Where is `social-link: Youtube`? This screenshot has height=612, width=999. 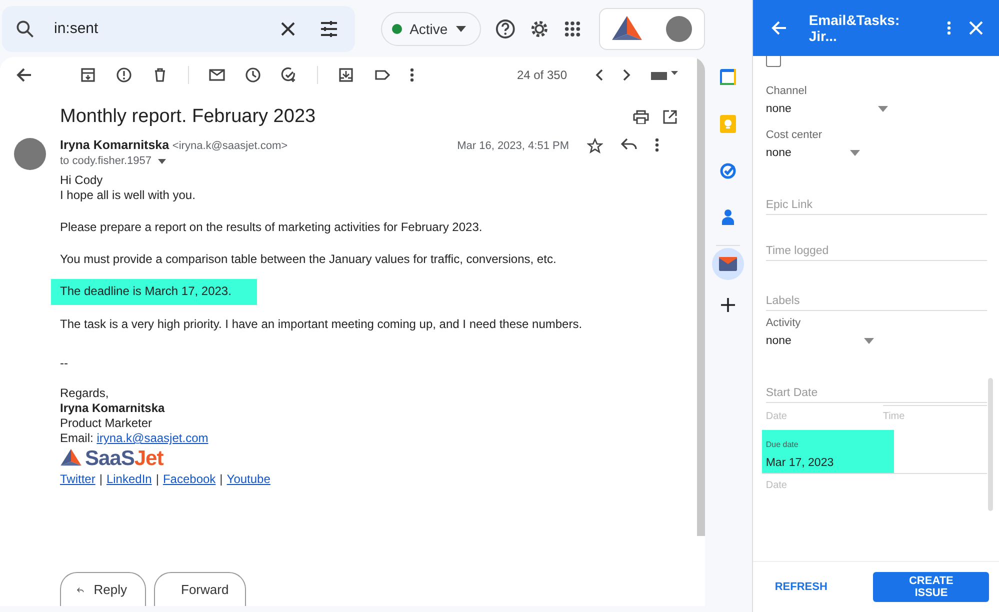 social-link: Youtube is located at coordinates (248, 479).